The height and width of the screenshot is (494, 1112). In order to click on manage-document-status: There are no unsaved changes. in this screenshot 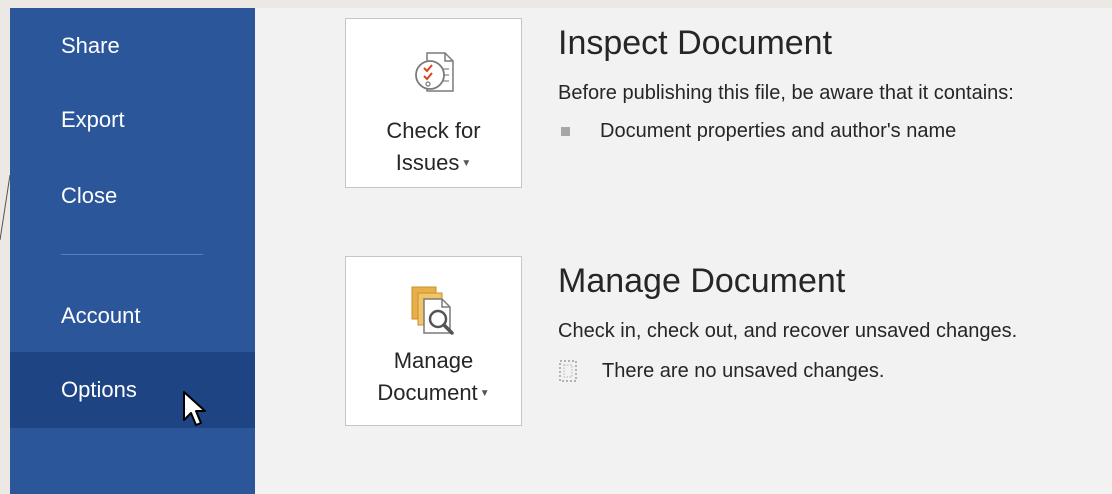, I will do `click(721, 371)`.